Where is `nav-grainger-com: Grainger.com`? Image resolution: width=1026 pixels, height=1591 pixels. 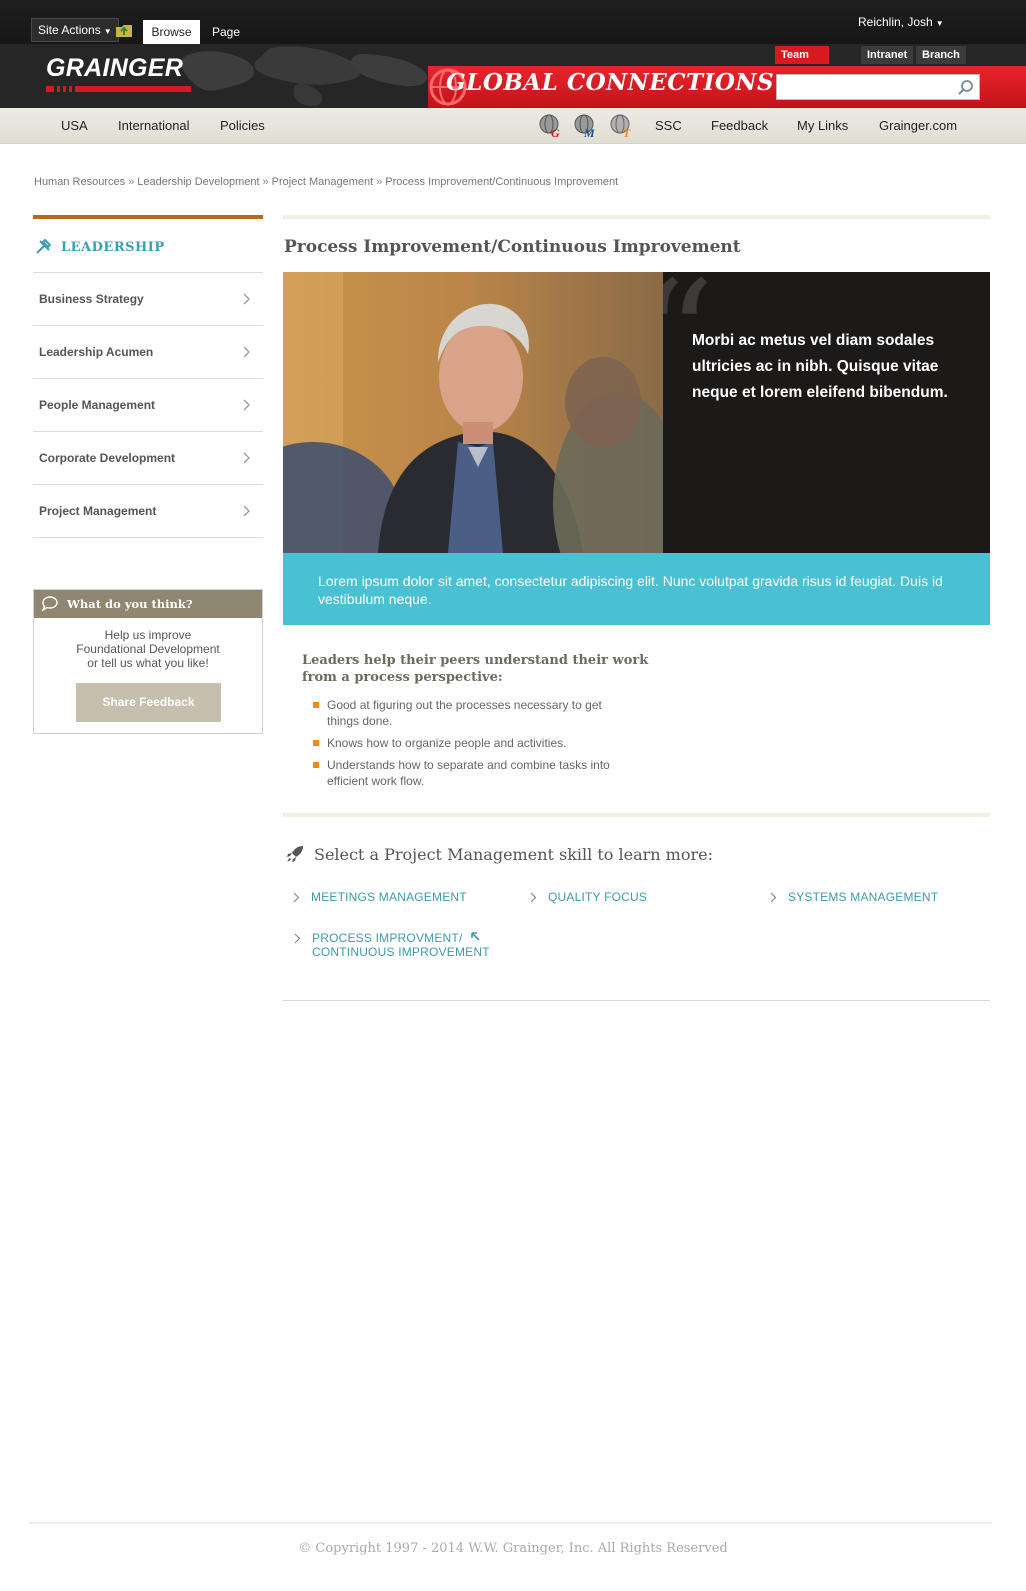
nav-grainger-com: Grainger.com is located at coordinates (918, 126).